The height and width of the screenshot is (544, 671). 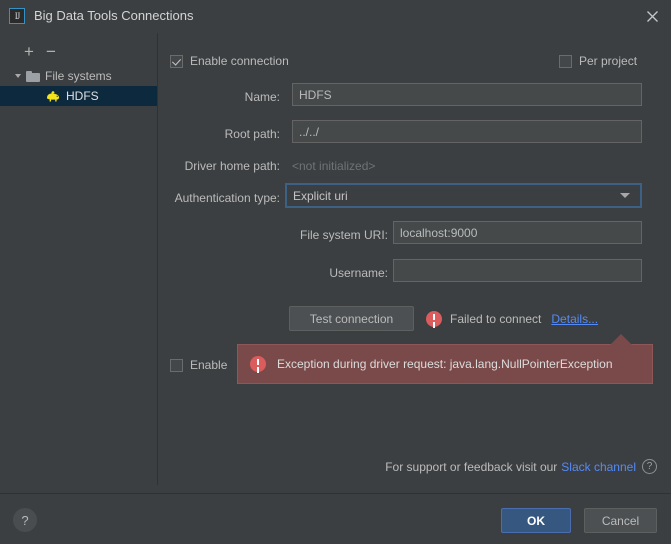 I want to click on driver-home-path-label: Driver home path:, so click(x=232, y=166).